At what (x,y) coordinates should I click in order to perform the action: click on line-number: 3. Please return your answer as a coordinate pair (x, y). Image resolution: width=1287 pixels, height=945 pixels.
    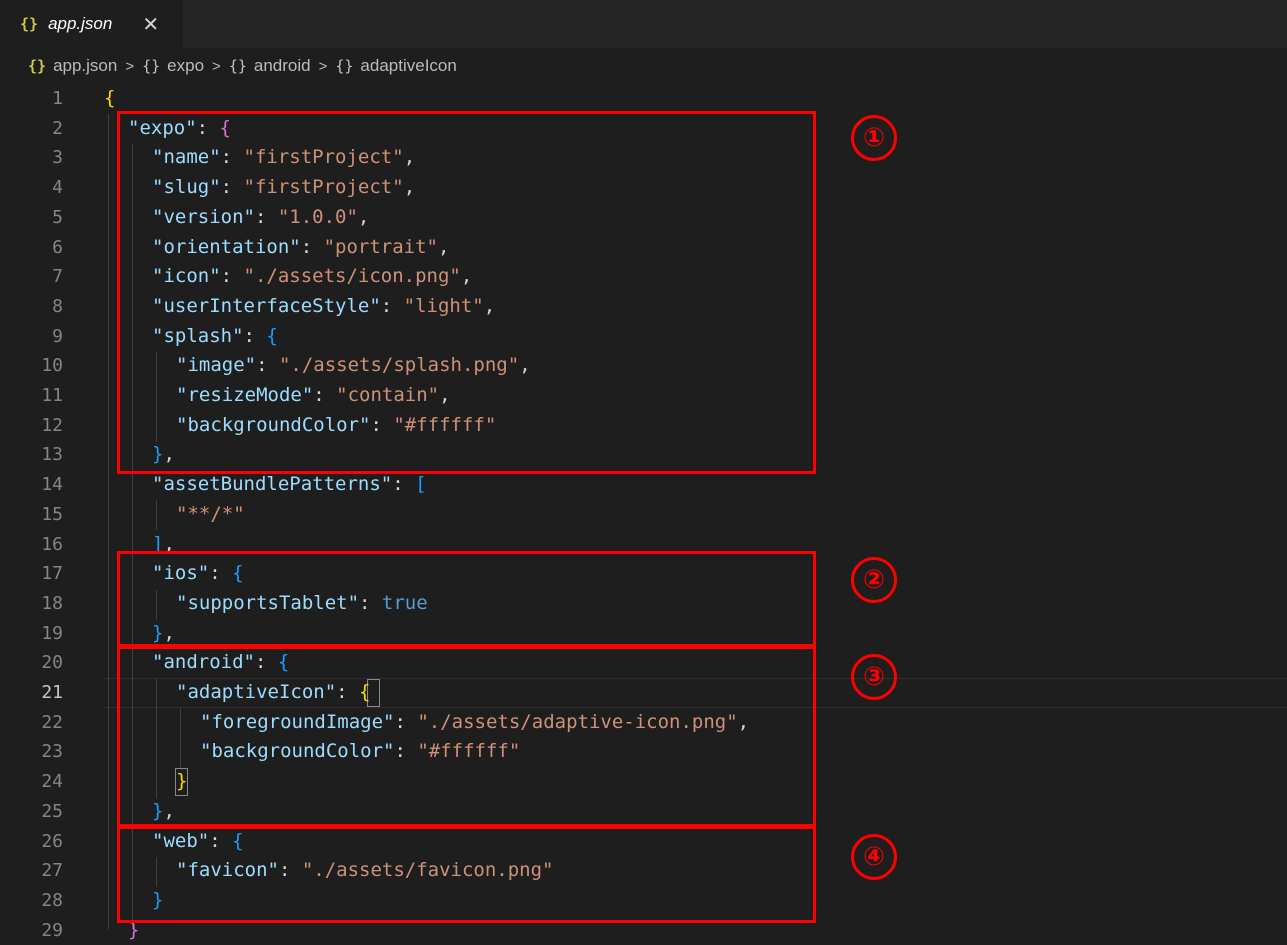
    Looking at the image, I should click on (57, 158).